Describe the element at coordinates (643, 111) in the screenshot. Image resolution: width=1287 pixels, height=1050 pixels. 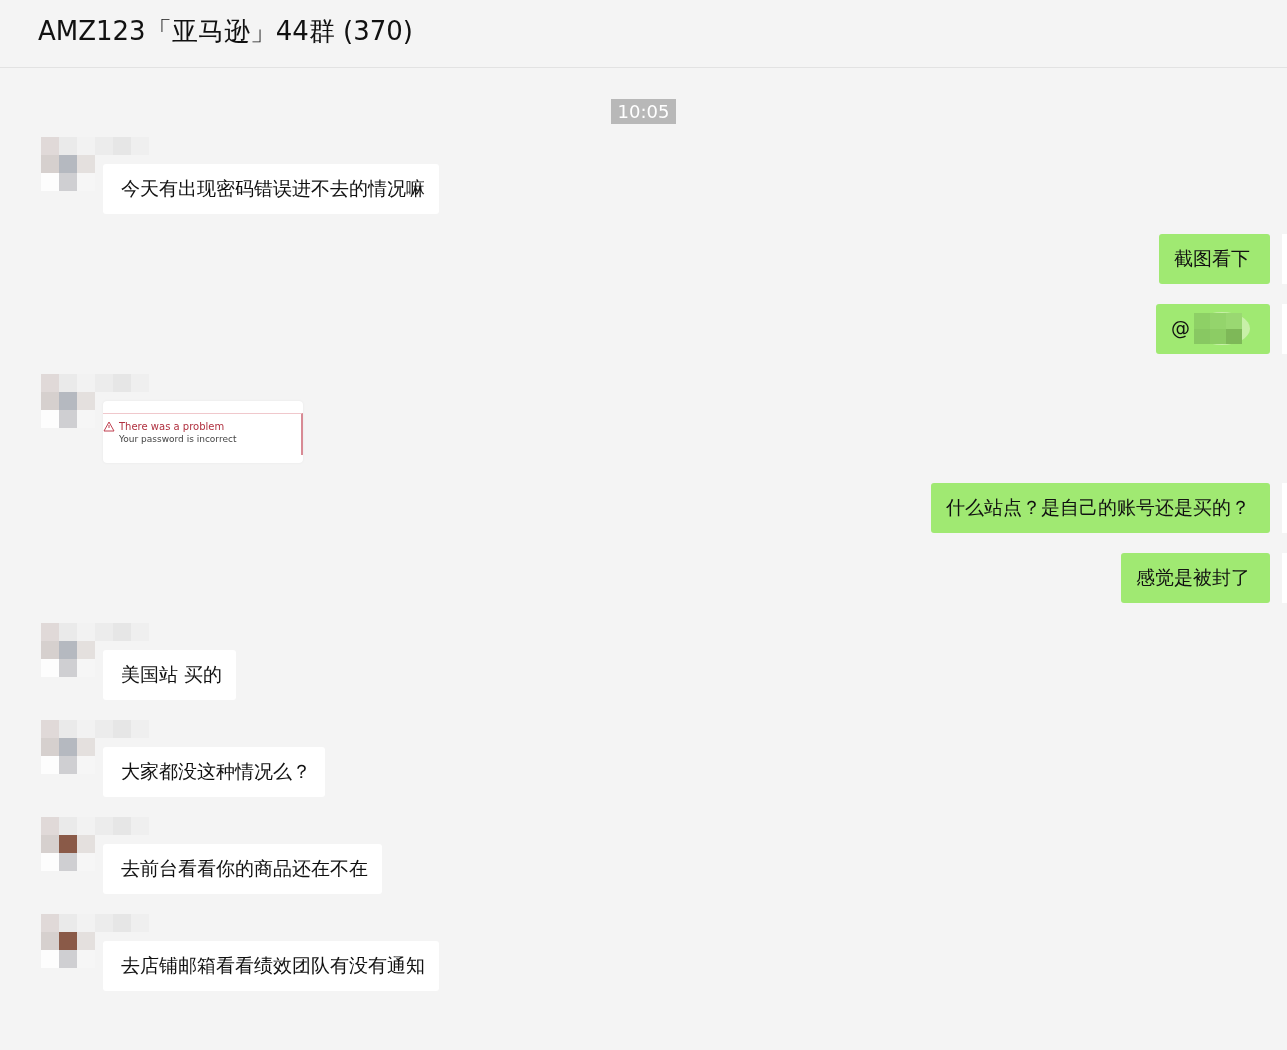
I see `timestamp: 10:05` at that location.